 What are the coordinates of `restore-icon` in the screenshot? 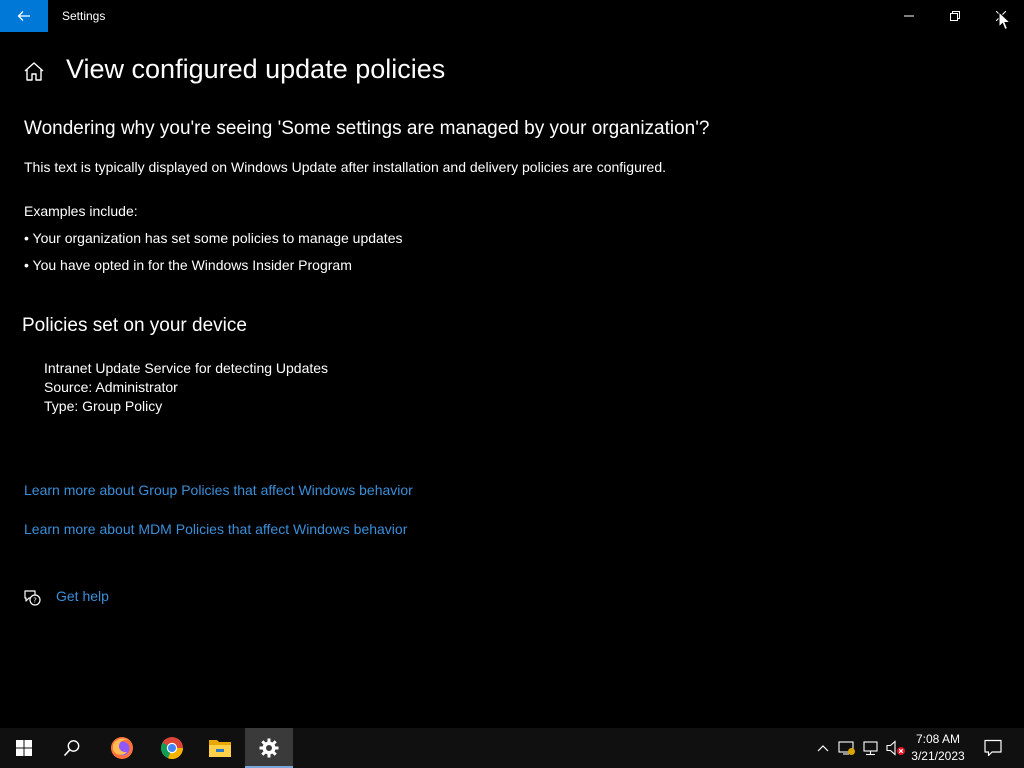 It's located at (955, 16).